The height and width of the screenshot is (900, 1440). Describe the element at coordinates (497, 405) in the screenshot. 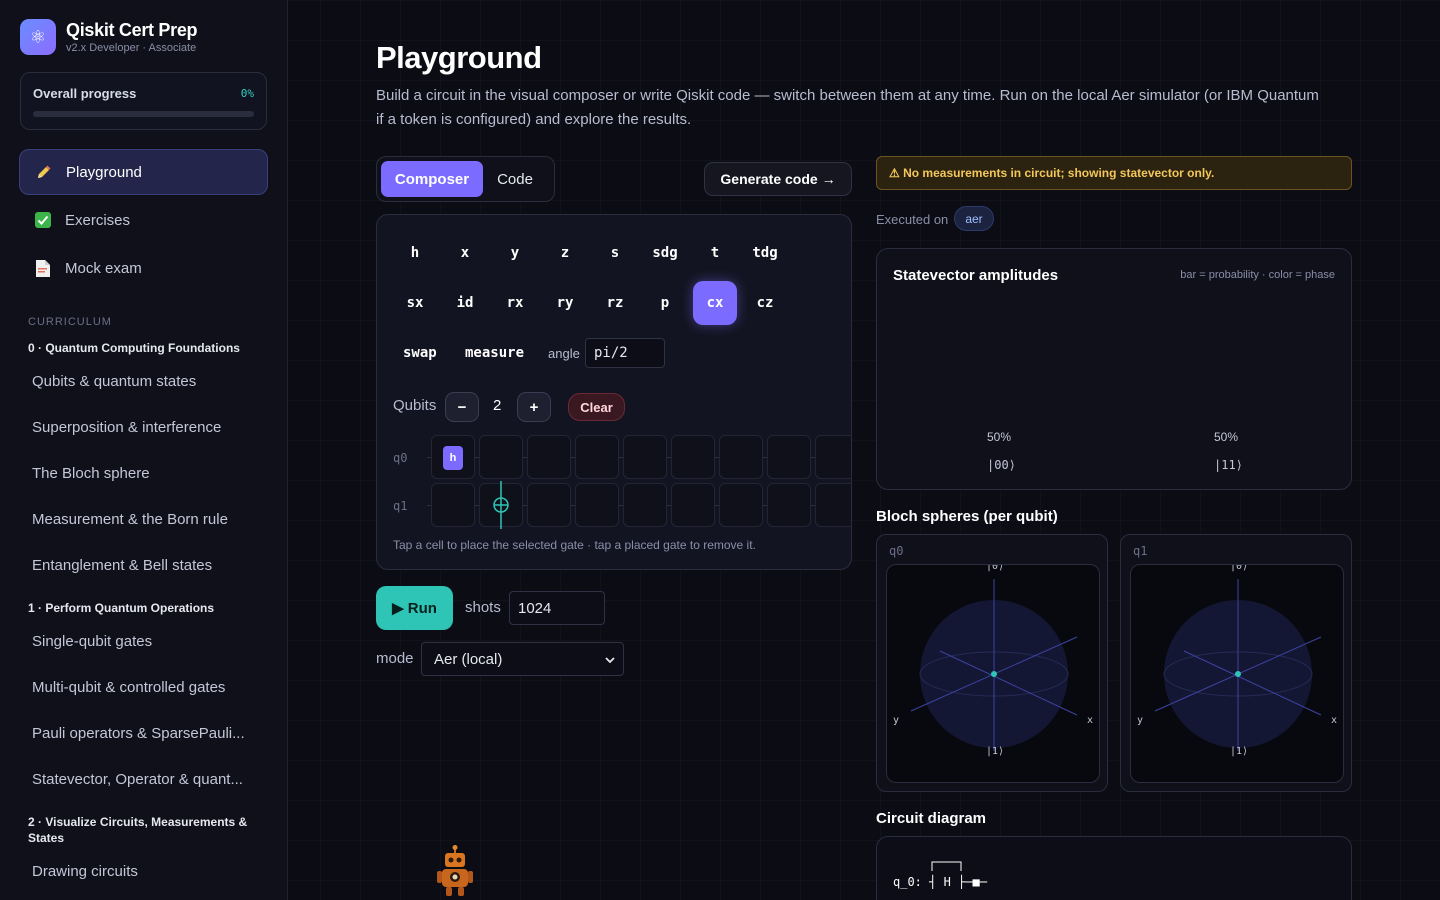

I see `qubit-count: 2` at that location.